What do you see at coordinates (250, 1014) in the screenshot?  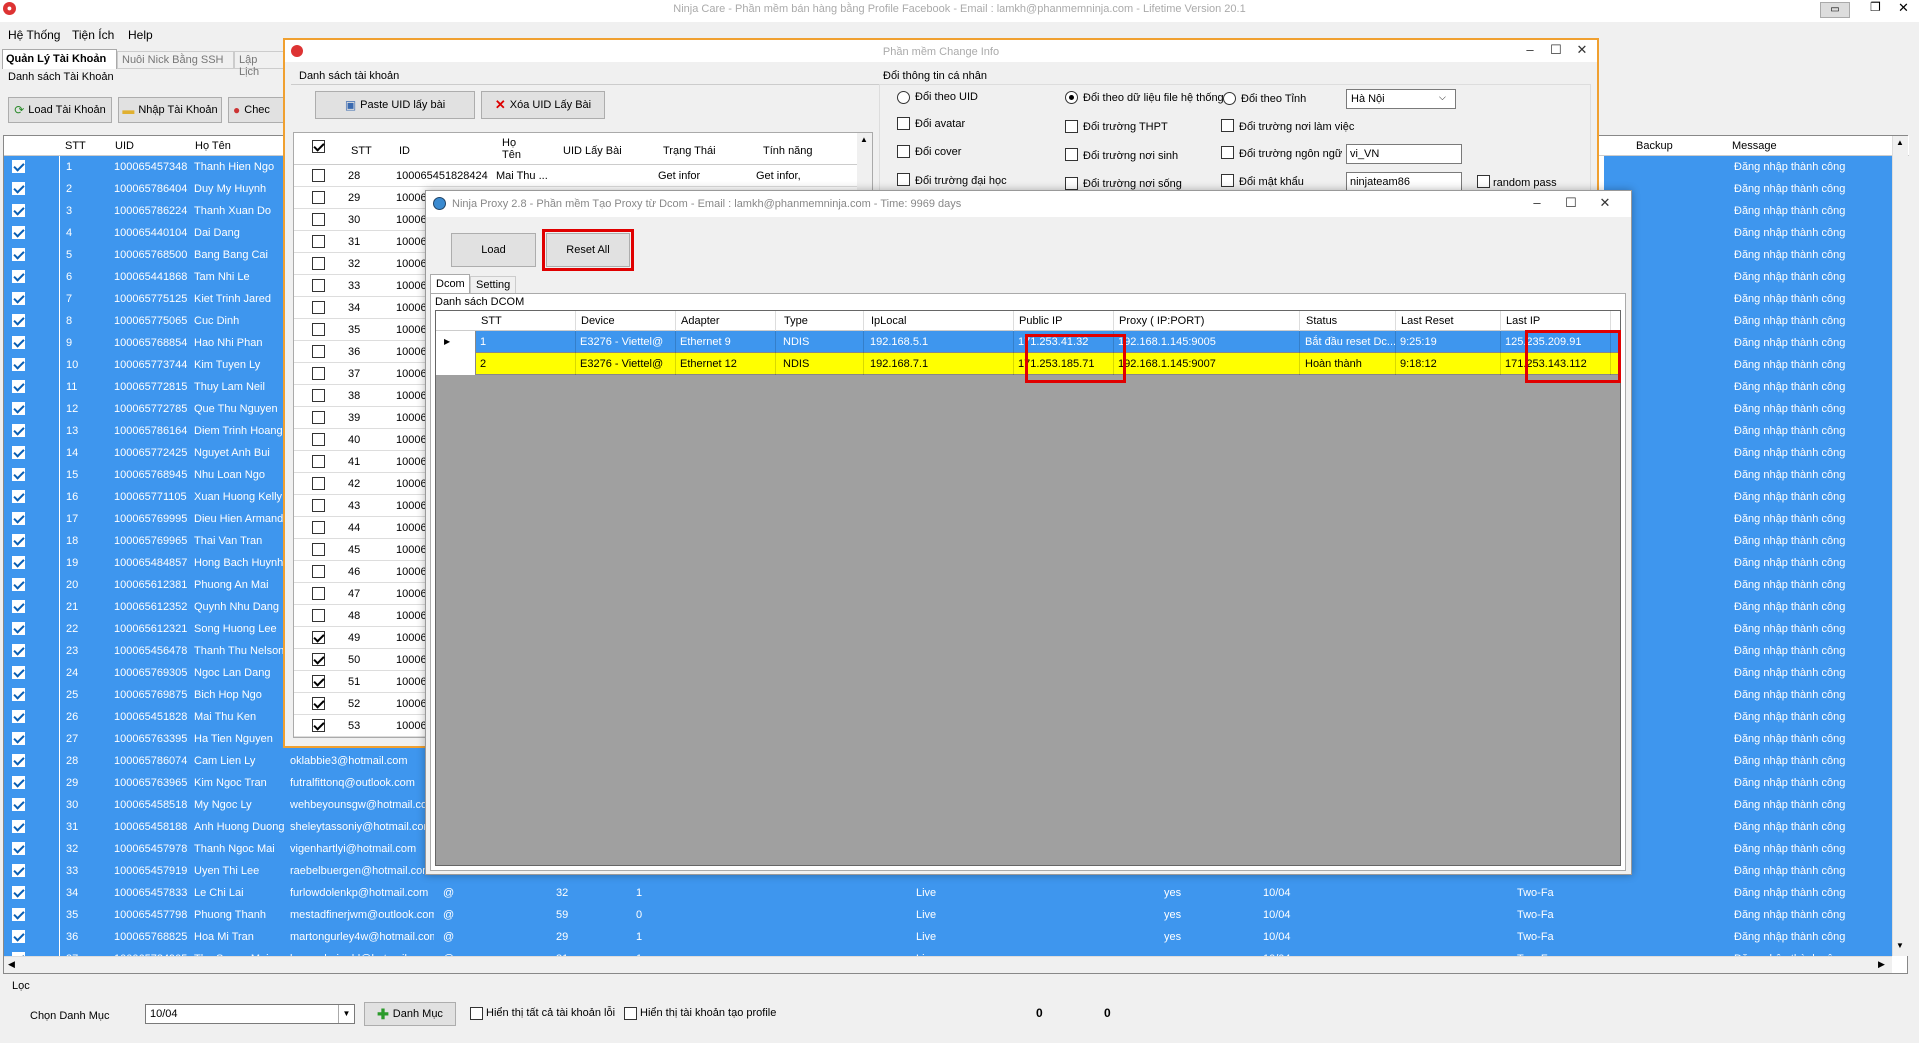 I see `category-select: 10/04 ▼` at bounding box center [250, 1014].